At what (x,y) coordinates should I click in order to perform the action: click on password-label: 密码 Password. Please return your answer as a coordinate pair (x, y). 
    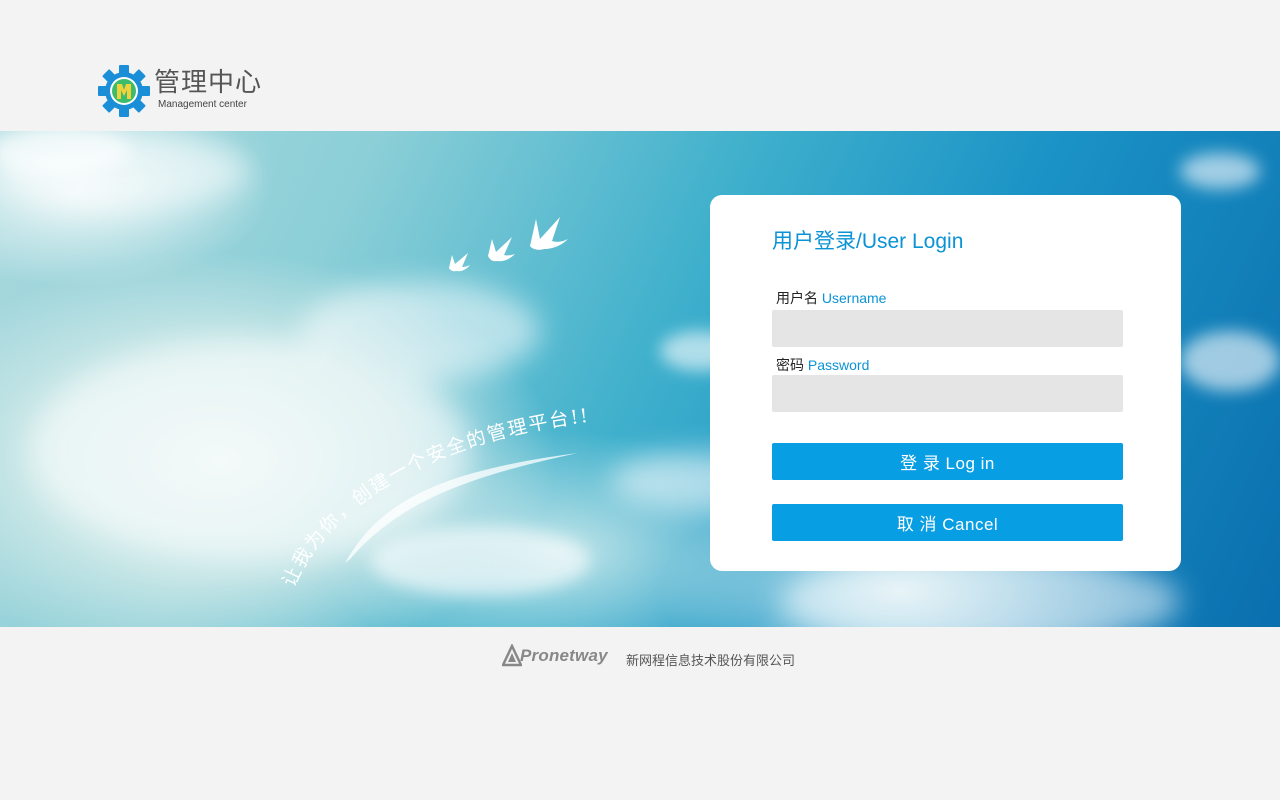
    Looking at the image, I should click on (822, 365).